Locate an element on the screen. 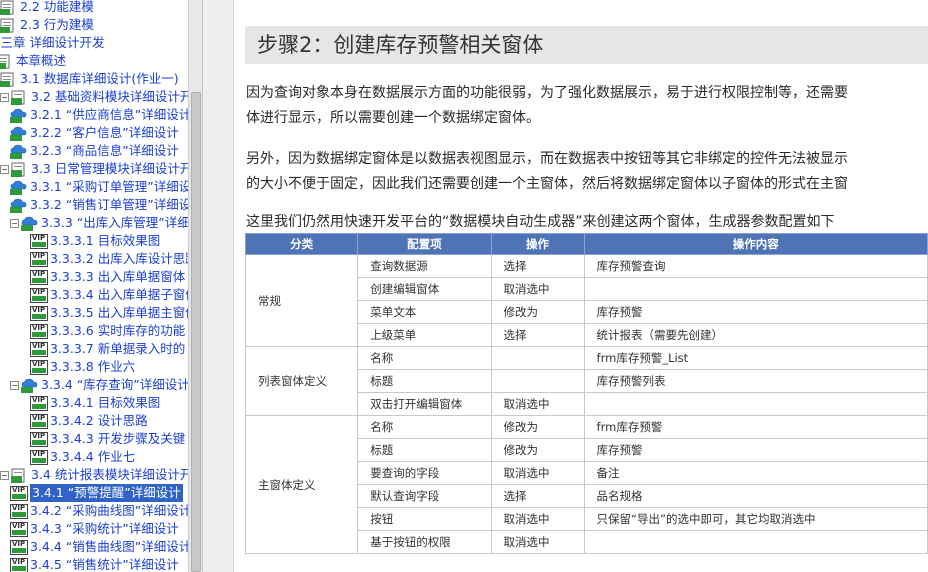 This screenshot has height=572, width=928. config-item-cell: 上级菜单 is located at coordinates (424, 335).